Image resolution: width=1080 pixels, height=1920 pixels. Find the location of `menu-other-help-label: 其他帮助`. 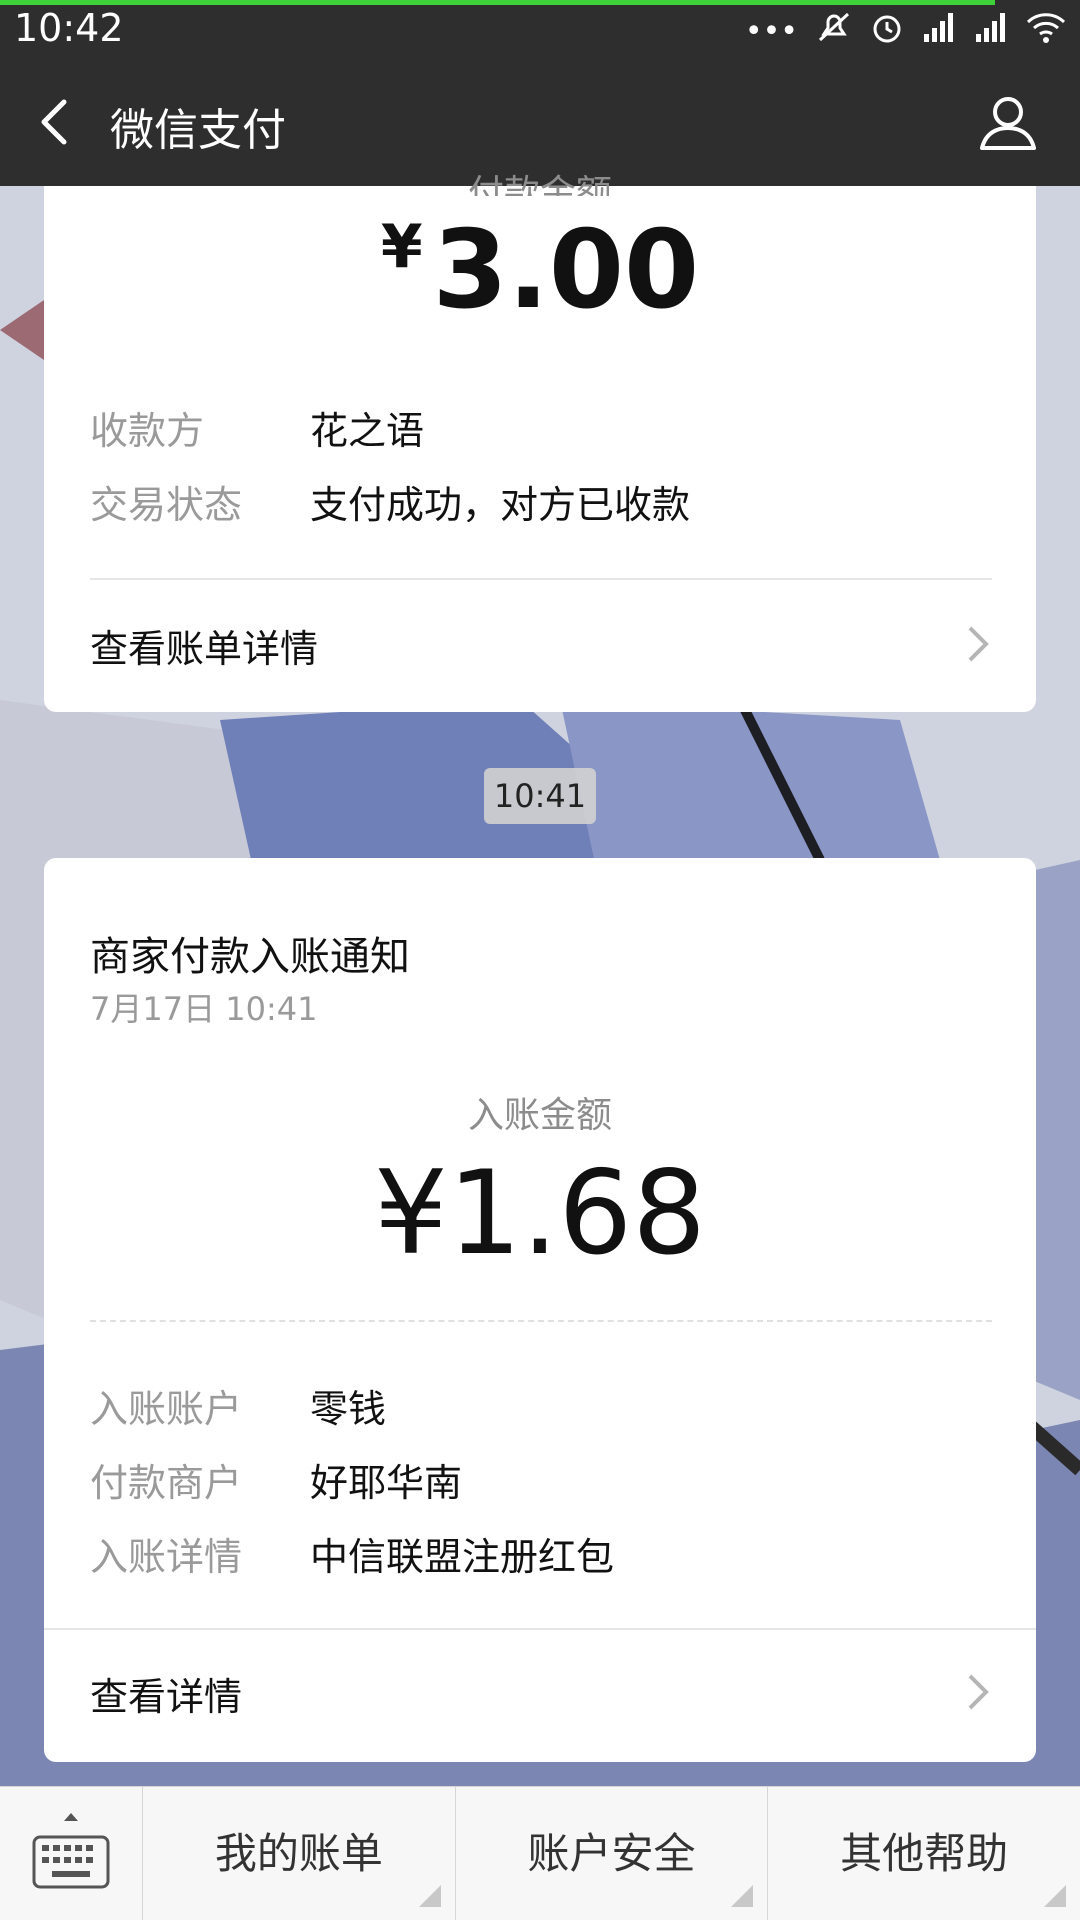

menu-other-help-label: 其他帮助 is located at coordinates (924, 1853).